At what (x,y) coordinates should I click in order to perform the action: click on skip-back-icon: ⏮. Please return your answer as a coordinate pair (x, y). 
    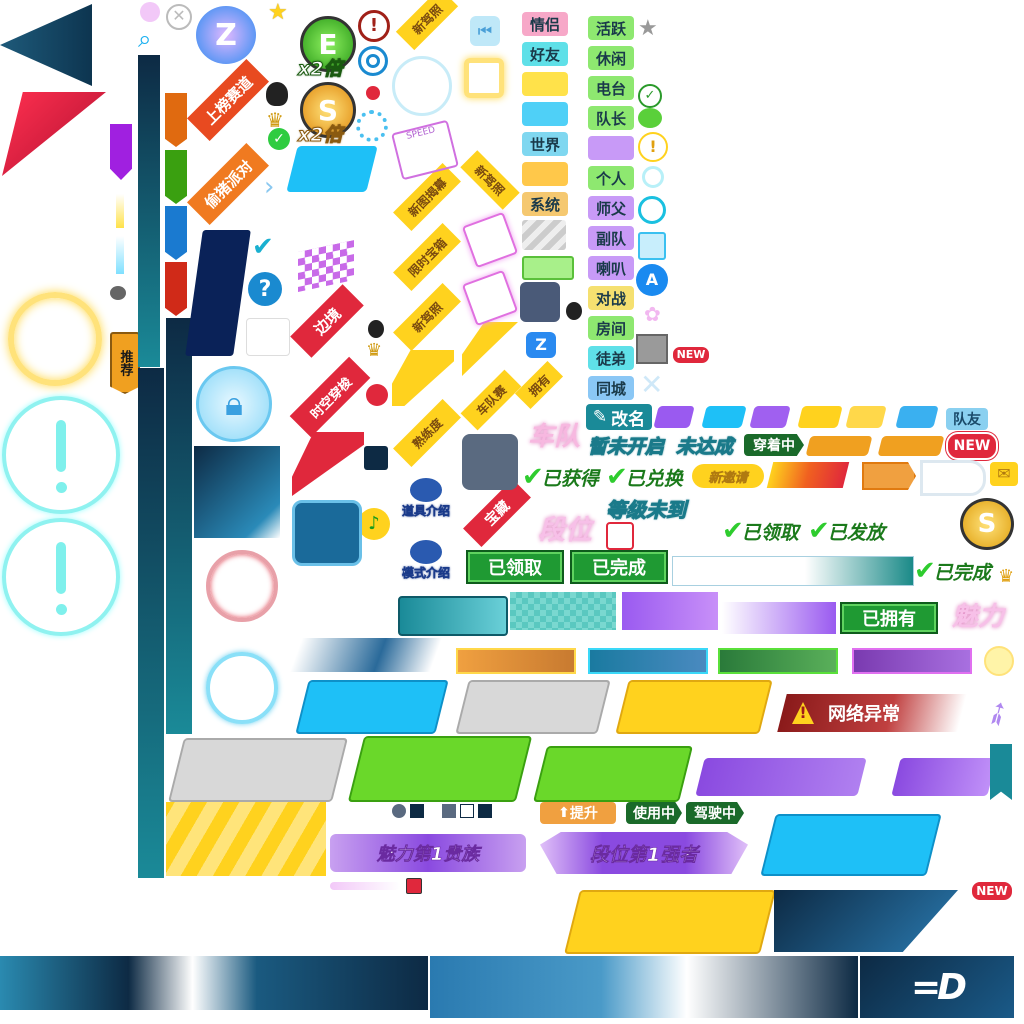
    Looking at the image, I should click on (485, 31).